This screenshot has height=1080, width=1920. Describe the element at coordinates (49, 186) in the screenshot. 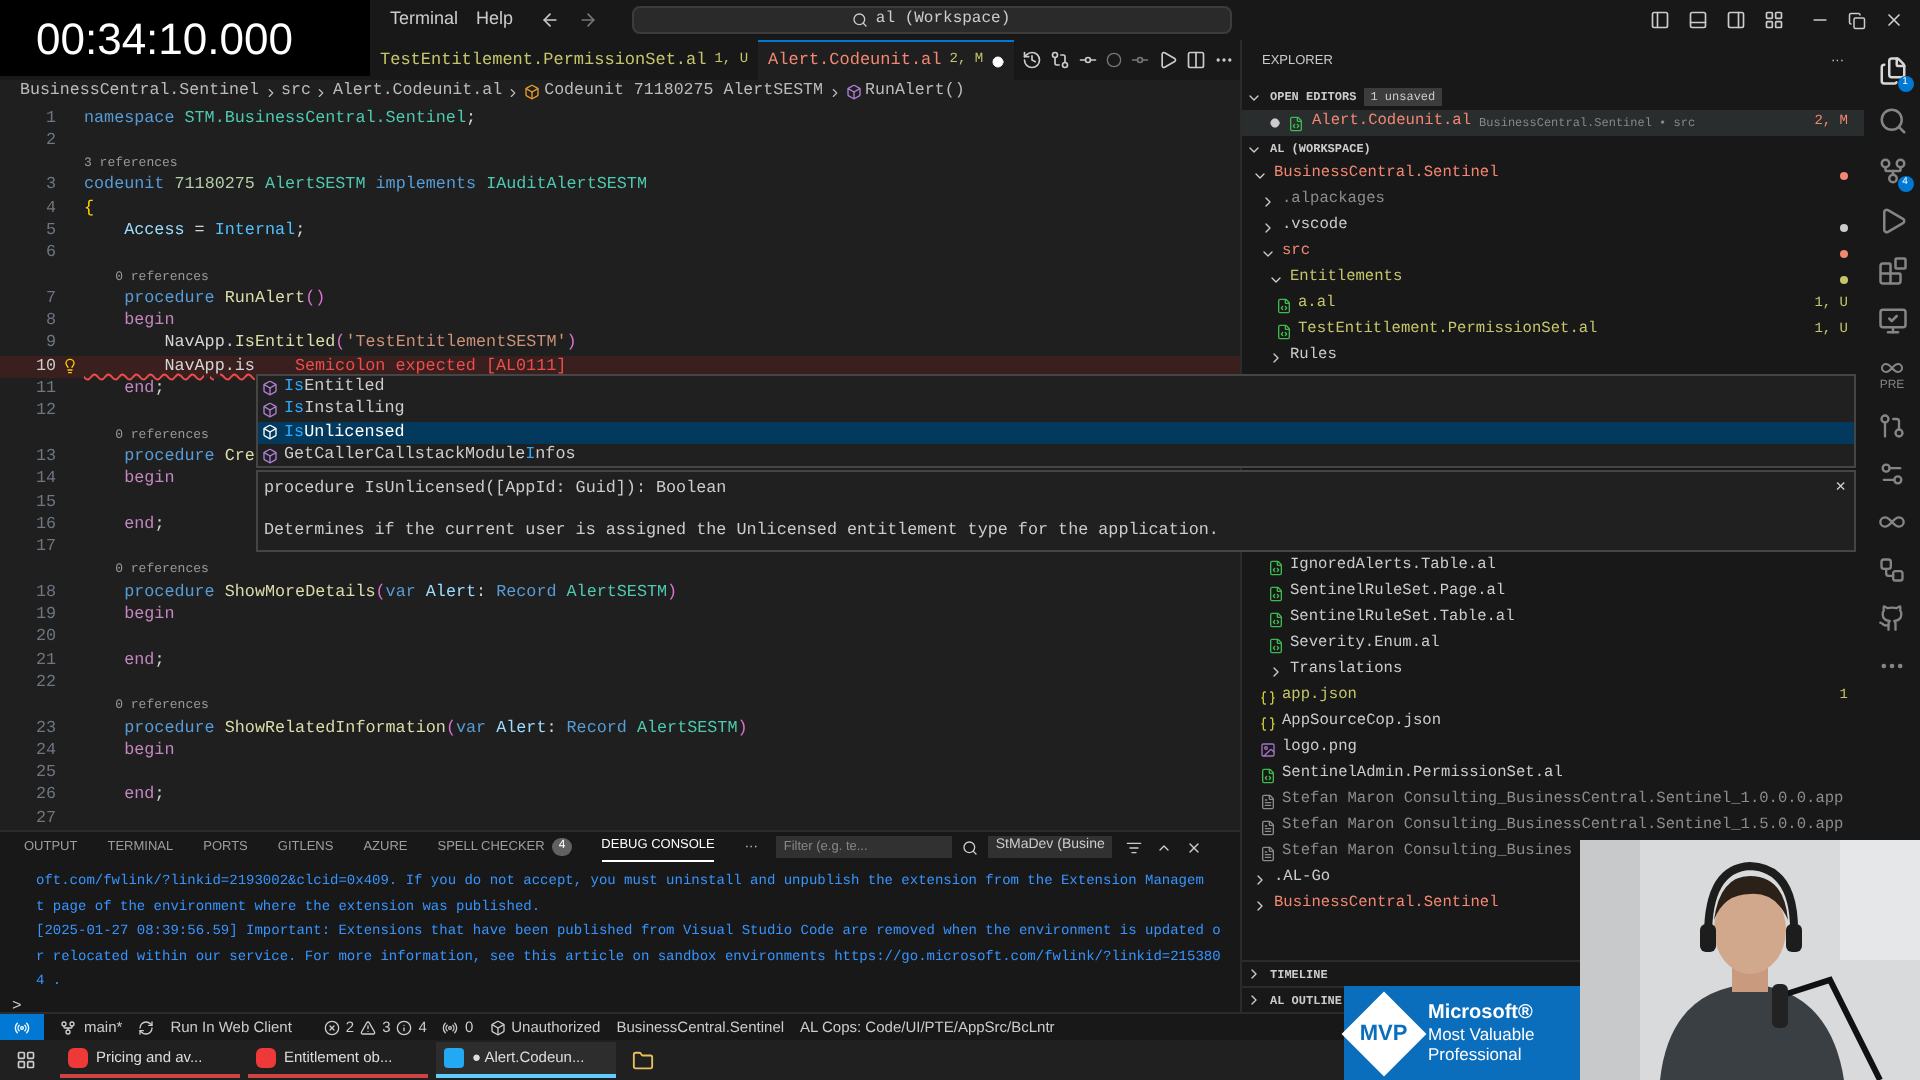

I see `line-number: 3` at that location.